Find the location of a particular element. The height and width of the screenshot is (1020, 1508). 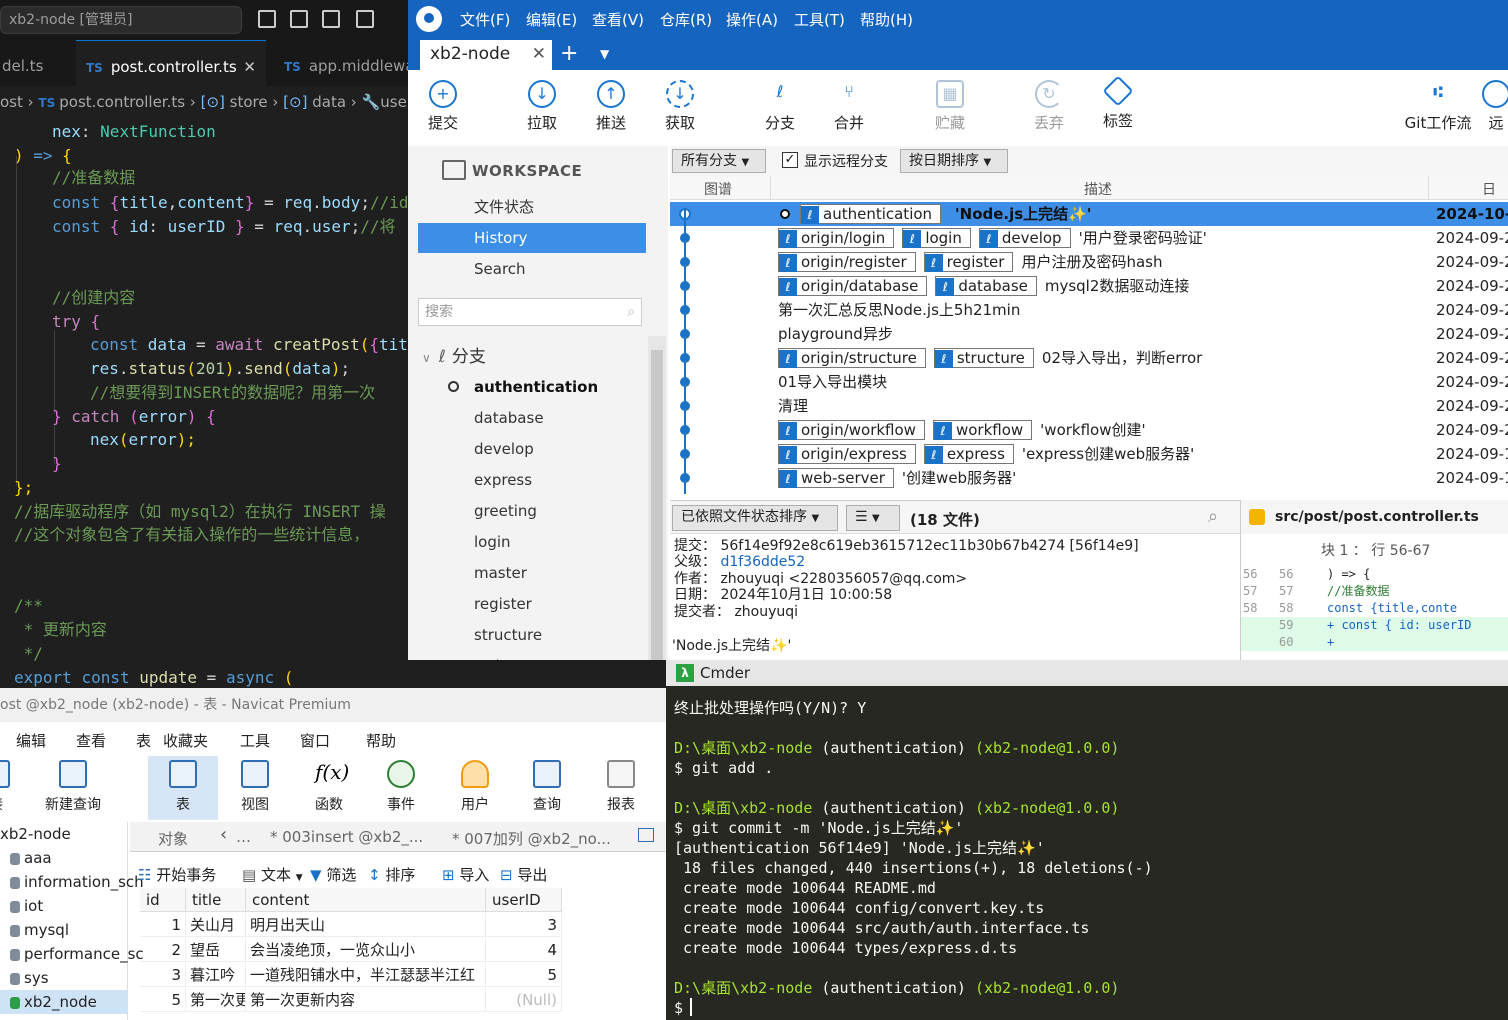

commit-row: authentication 'Node.js上完结✨' 2024-10-0 is located at coordinates (1089, 214).